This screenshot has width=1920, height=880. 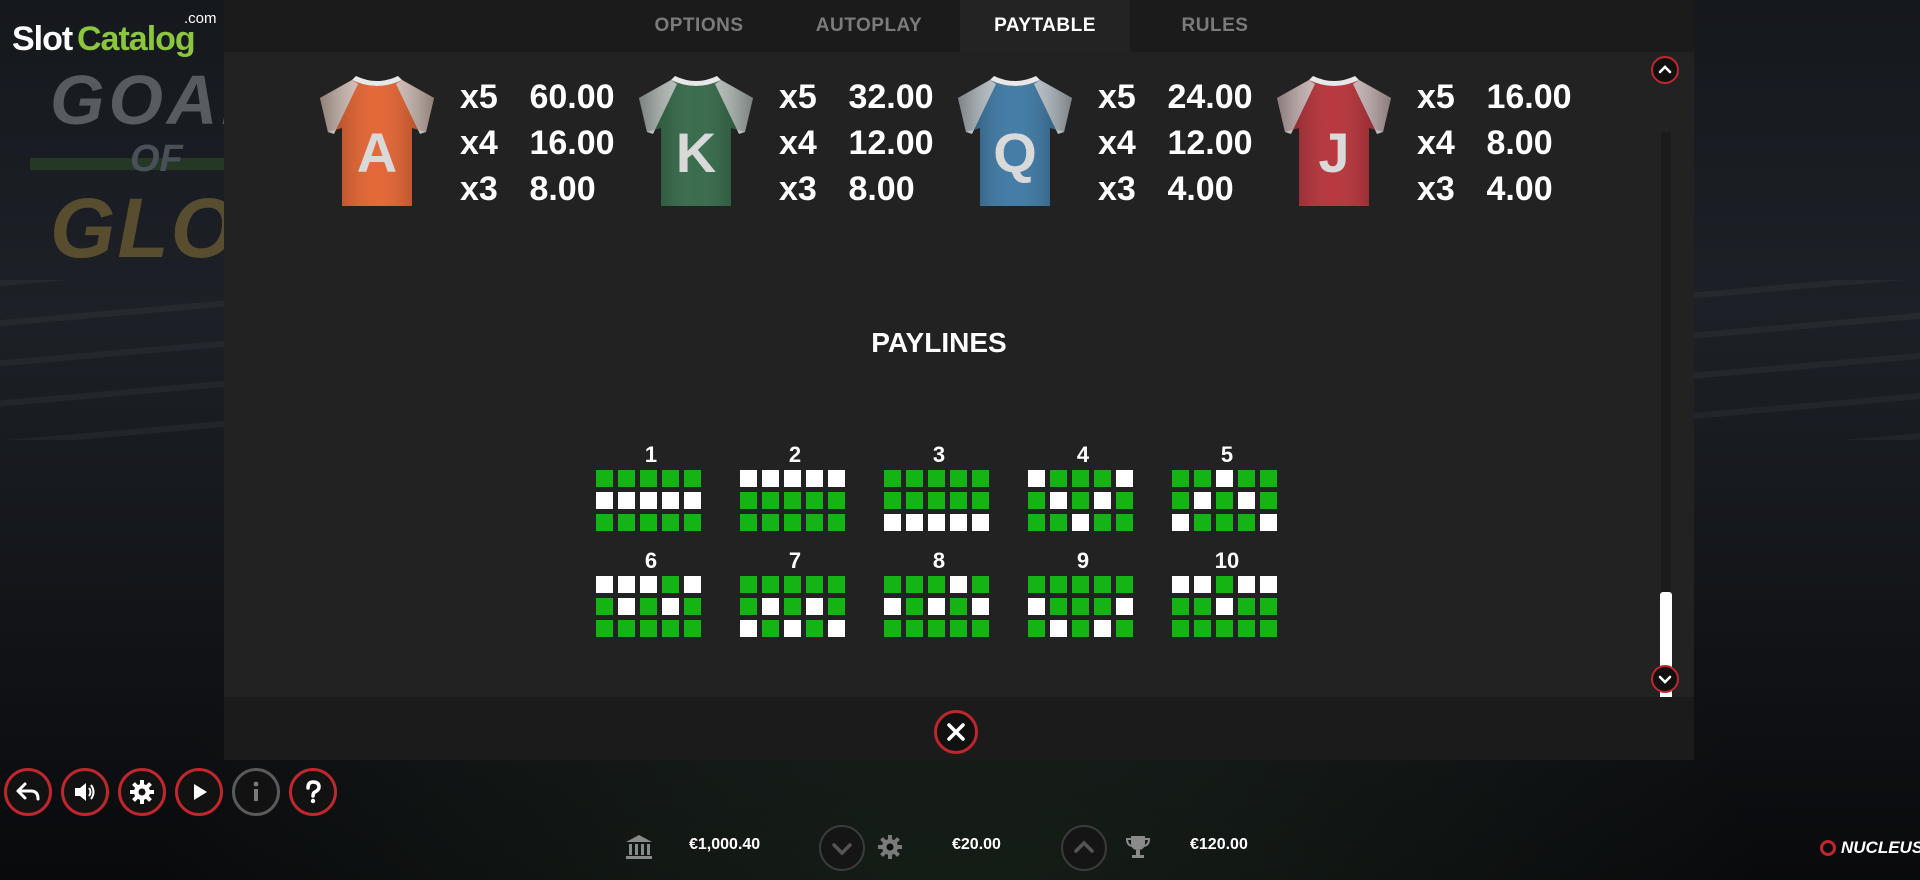 What do you see at coordinates (313, 792) in the screenshot?
I see `help-button` at bounding box center [313, 792].